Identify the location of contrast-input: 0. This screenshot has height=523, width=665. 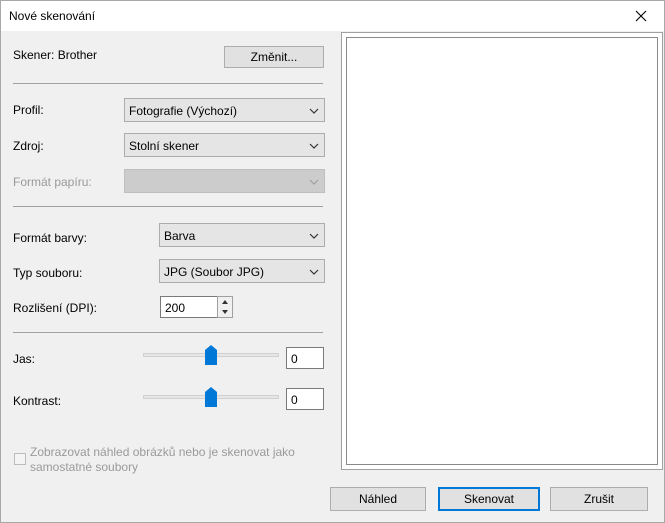
(305, 399).